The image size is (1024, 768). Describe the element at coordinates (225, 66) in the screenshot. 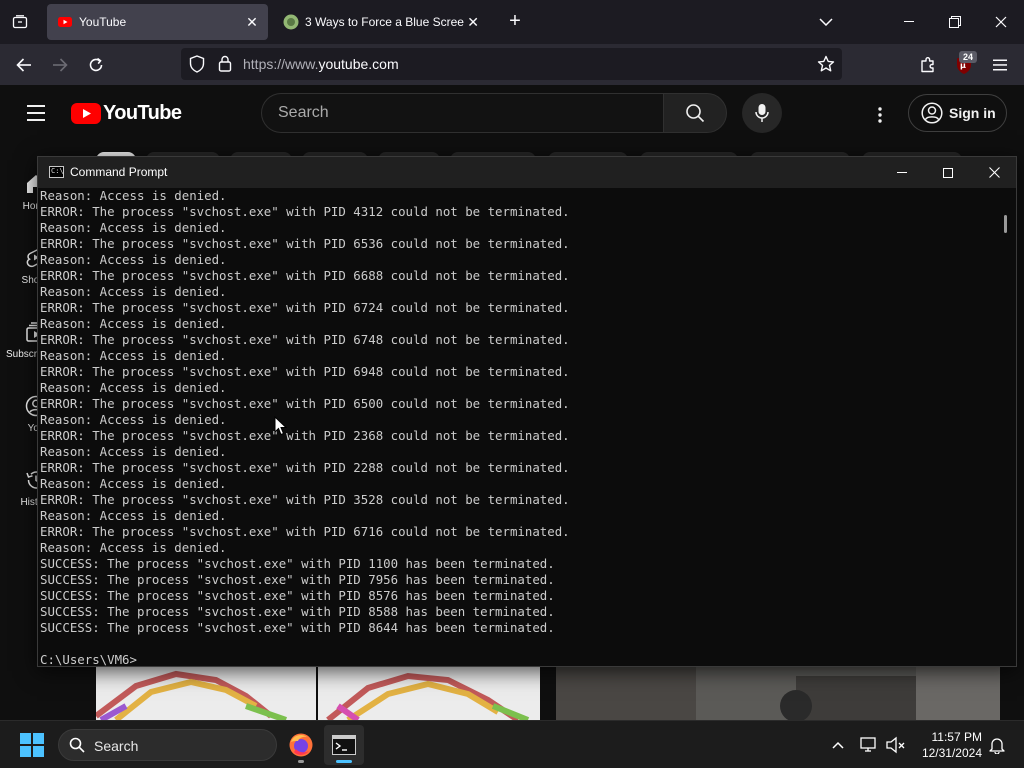

I see `lock-icon` at that location.